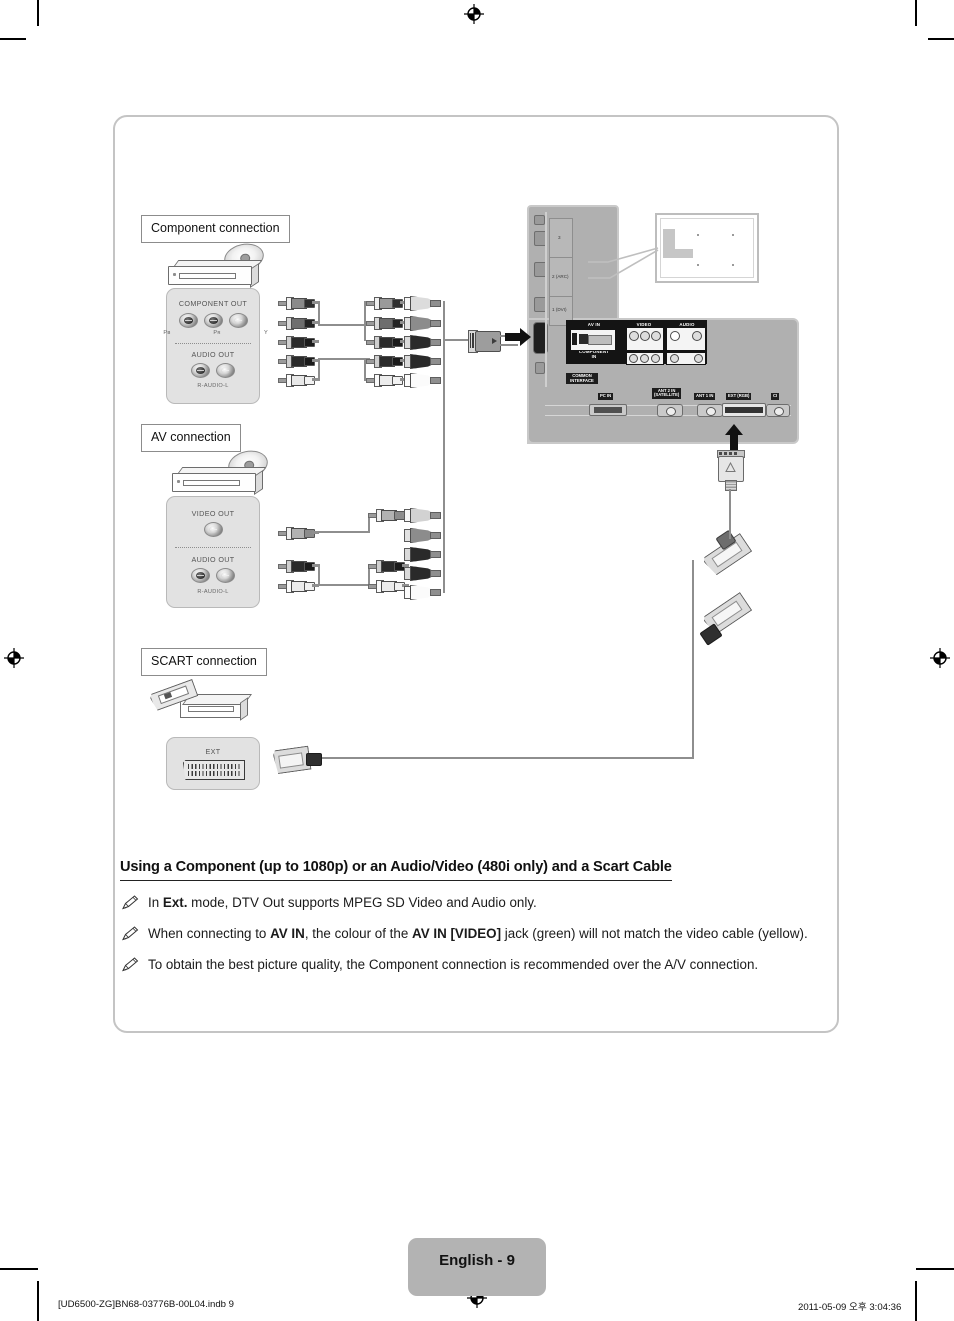 Image resolution: width=954 pixels, height=1321 pixels. Describe the element at coordinates (730, 514) in the screenshot. I see `ext-adapter-lead` at that location.